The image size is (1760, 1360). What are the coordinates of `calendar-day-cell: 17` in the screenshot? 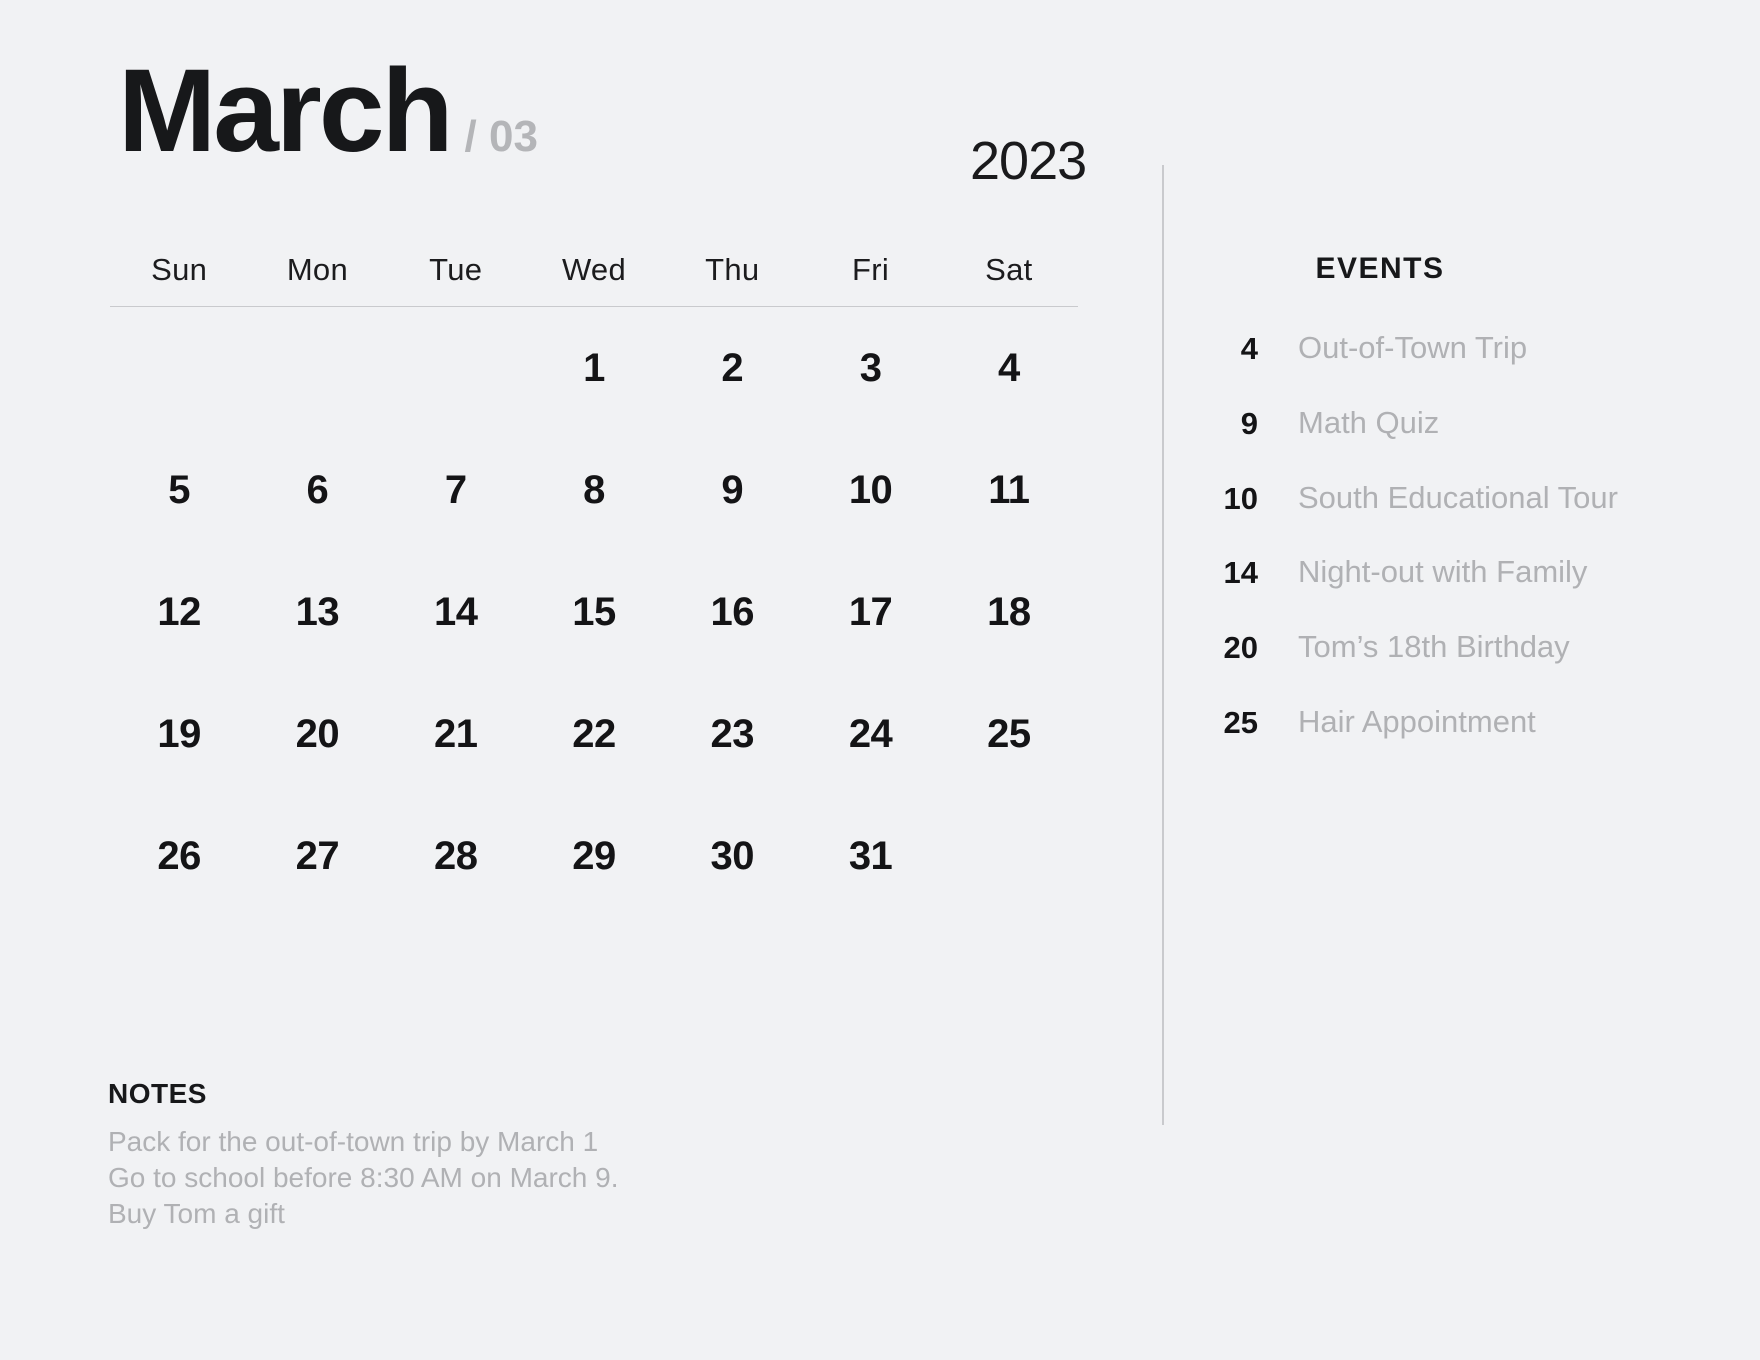 It's located at (870, 612).